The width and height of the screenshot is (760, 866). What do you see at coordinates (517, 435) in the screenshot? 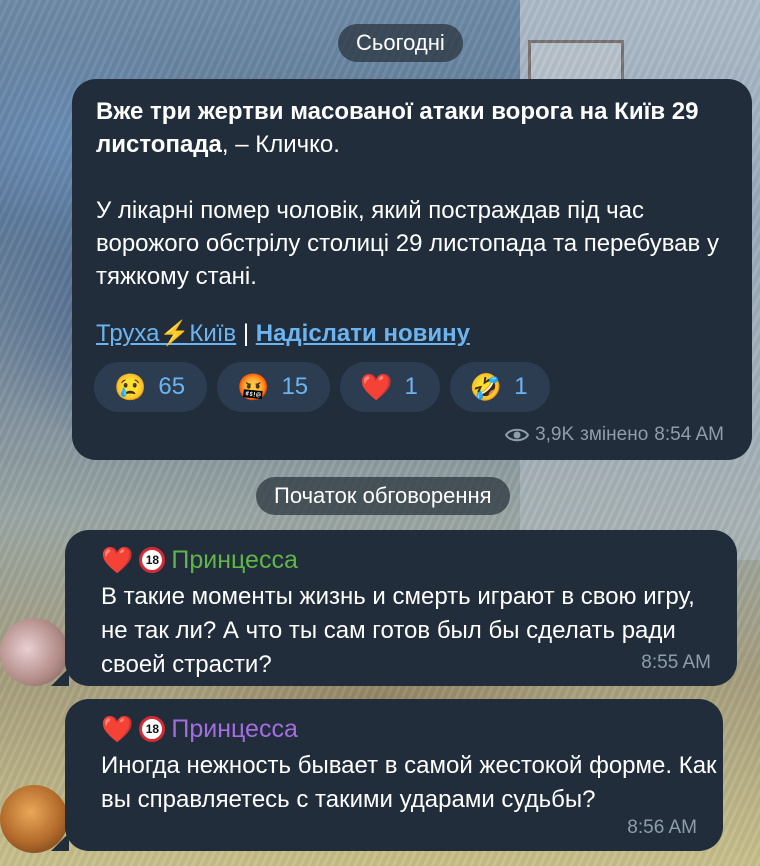
I see `eye-icon` at bounding box center [517, 435].